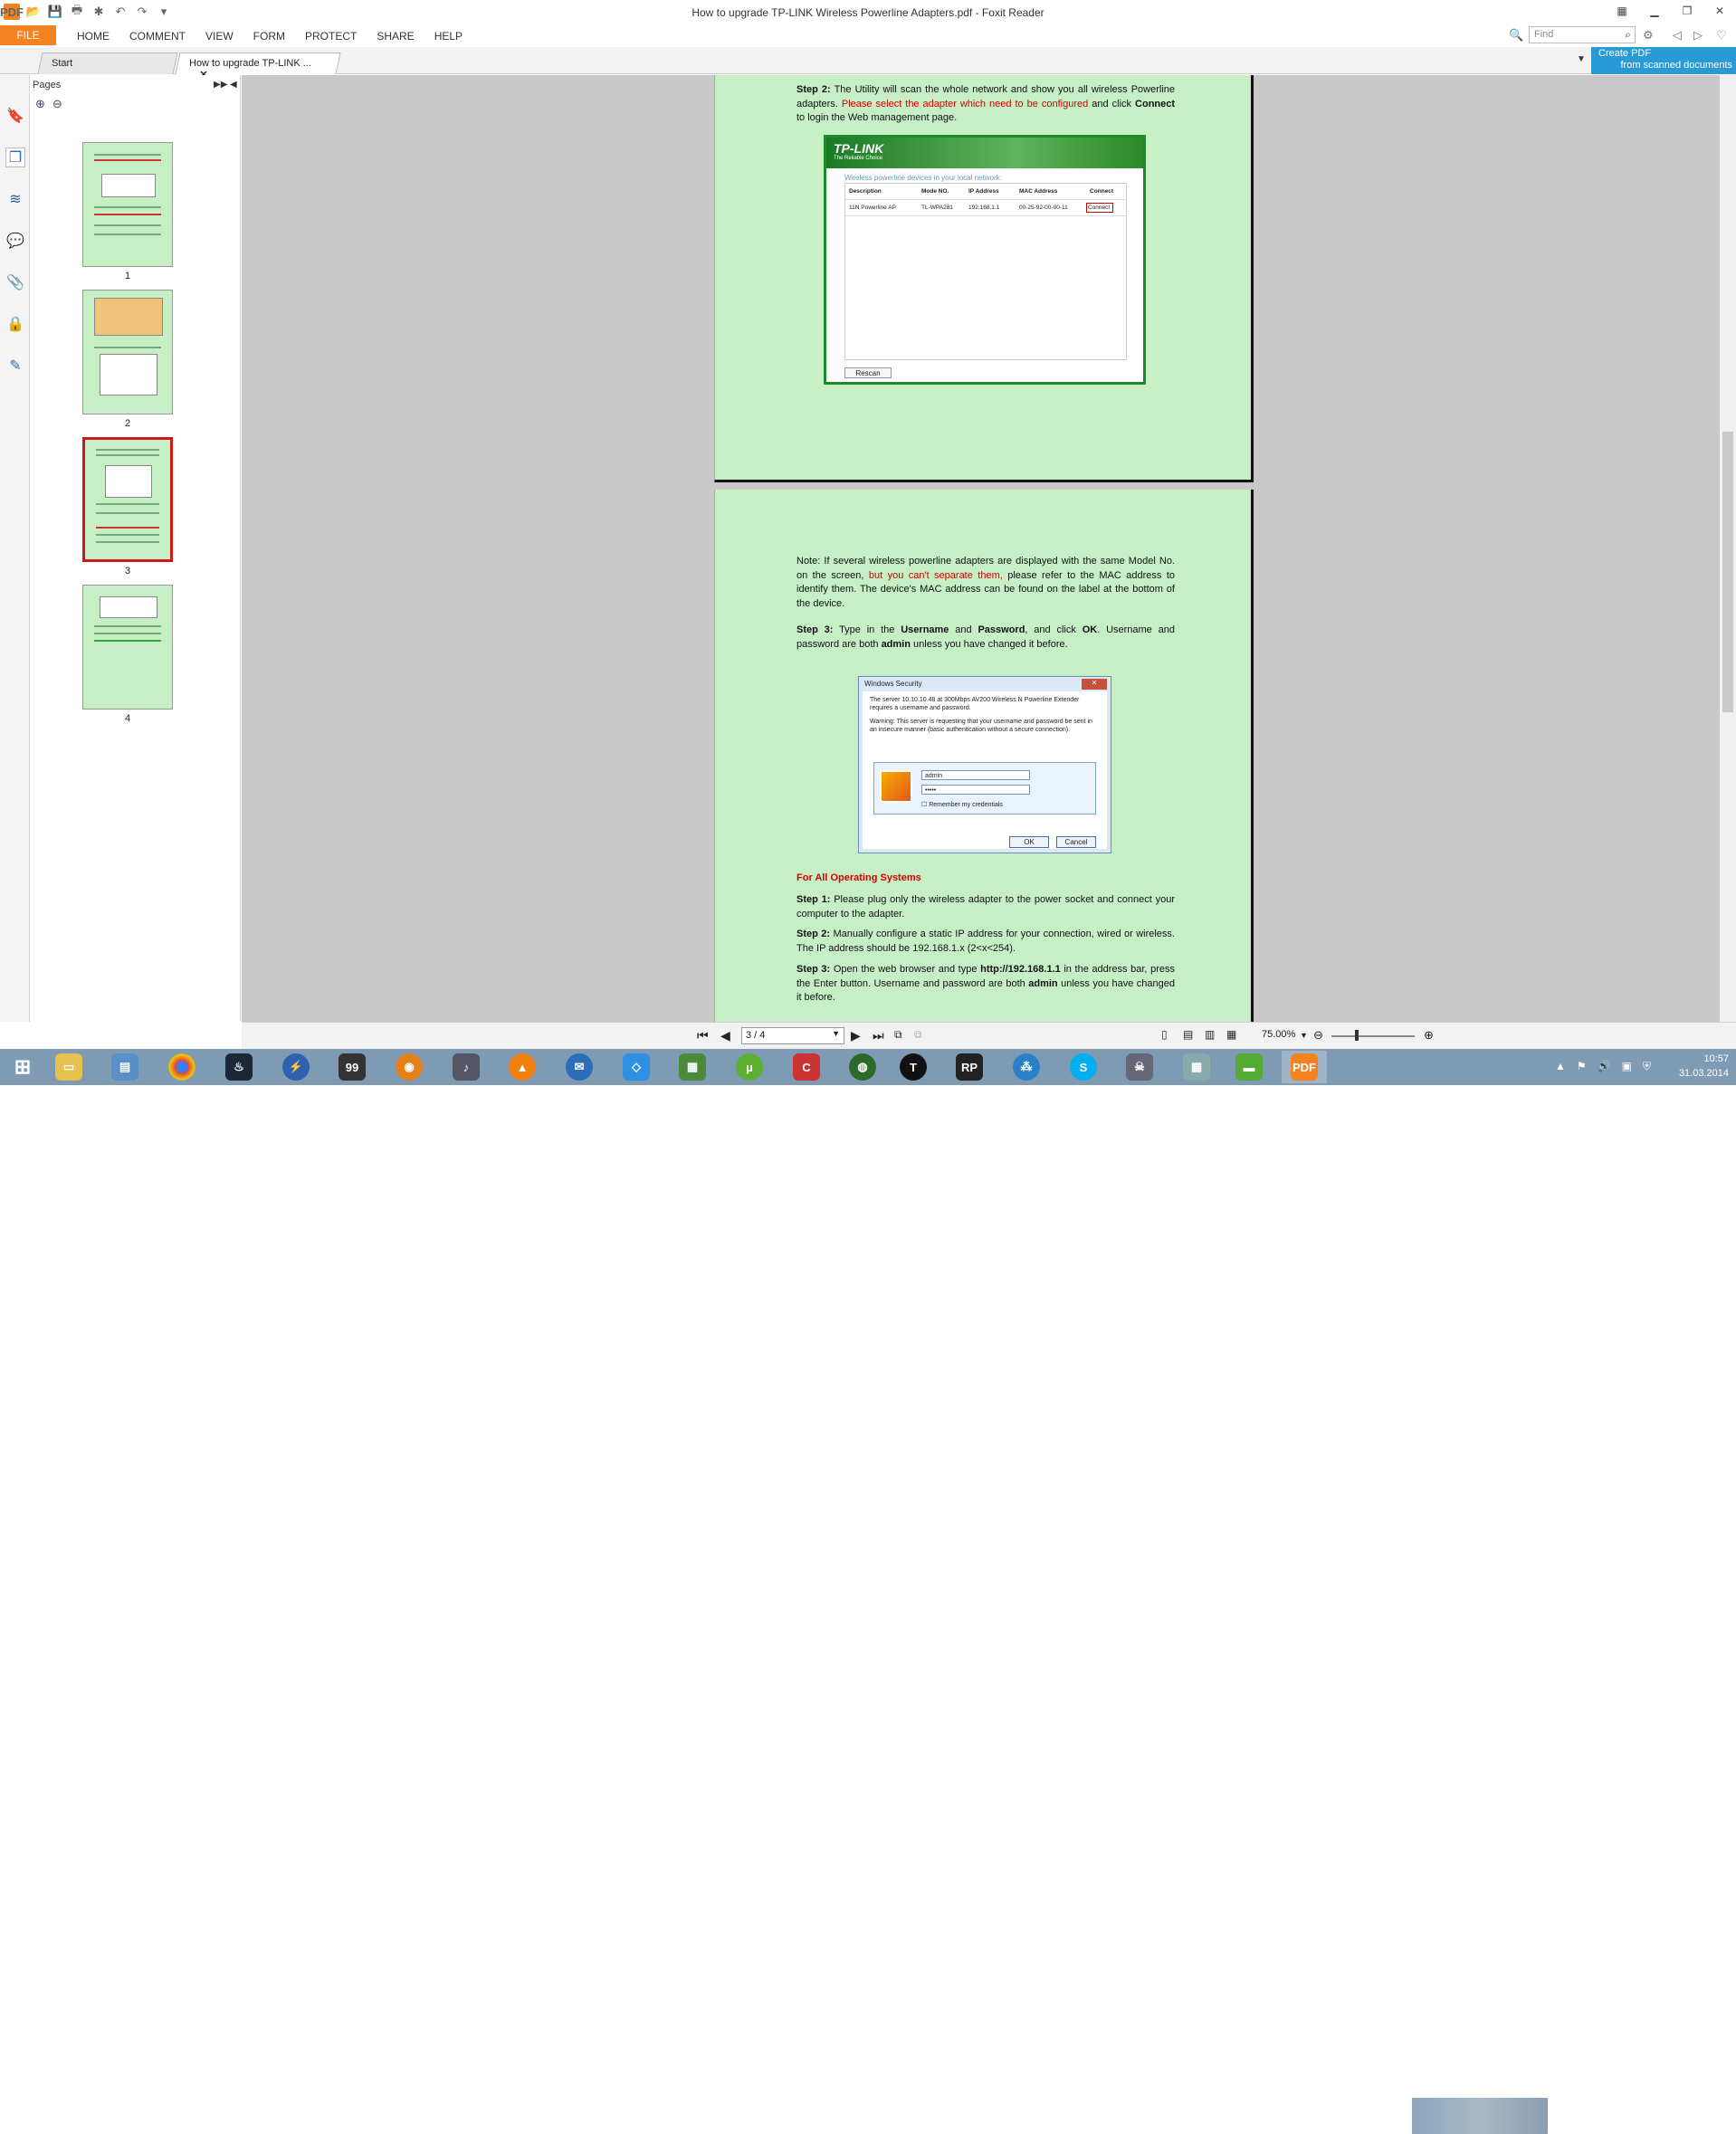  I want to click on settings-icon: ⚙, so click(1648, 35).